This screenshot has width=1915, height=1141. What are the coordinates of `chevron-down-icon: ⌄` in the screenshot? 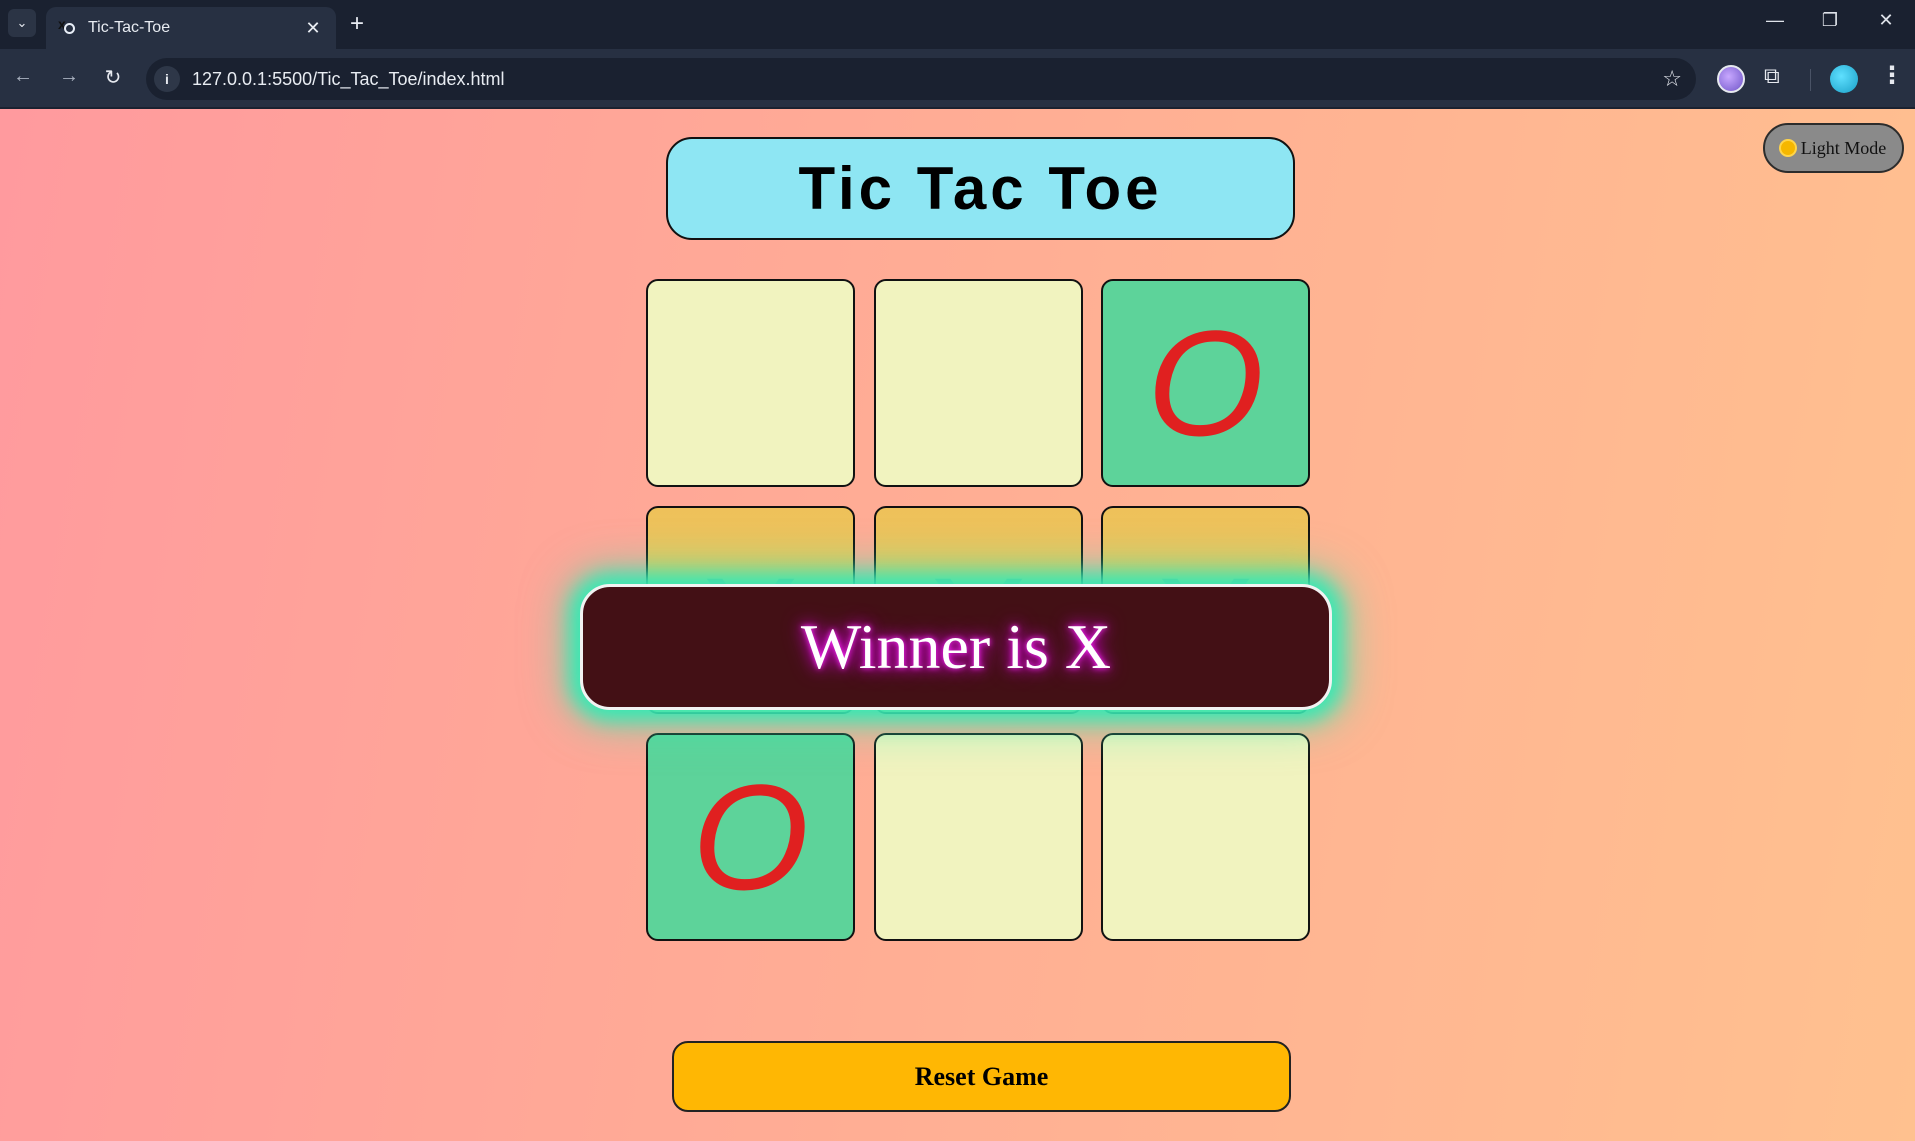 It's located at (22, 22).